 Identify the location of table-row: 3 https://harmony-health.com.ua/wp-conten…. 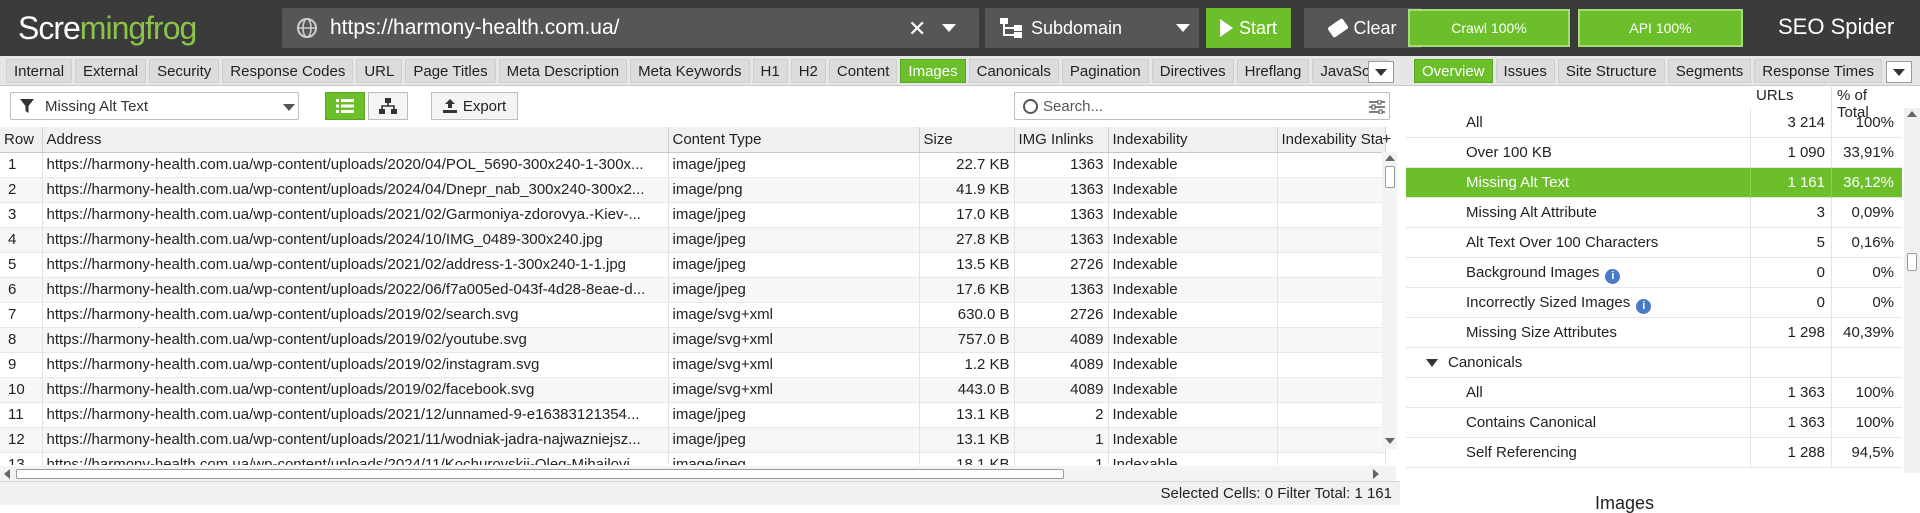
(693, 215).